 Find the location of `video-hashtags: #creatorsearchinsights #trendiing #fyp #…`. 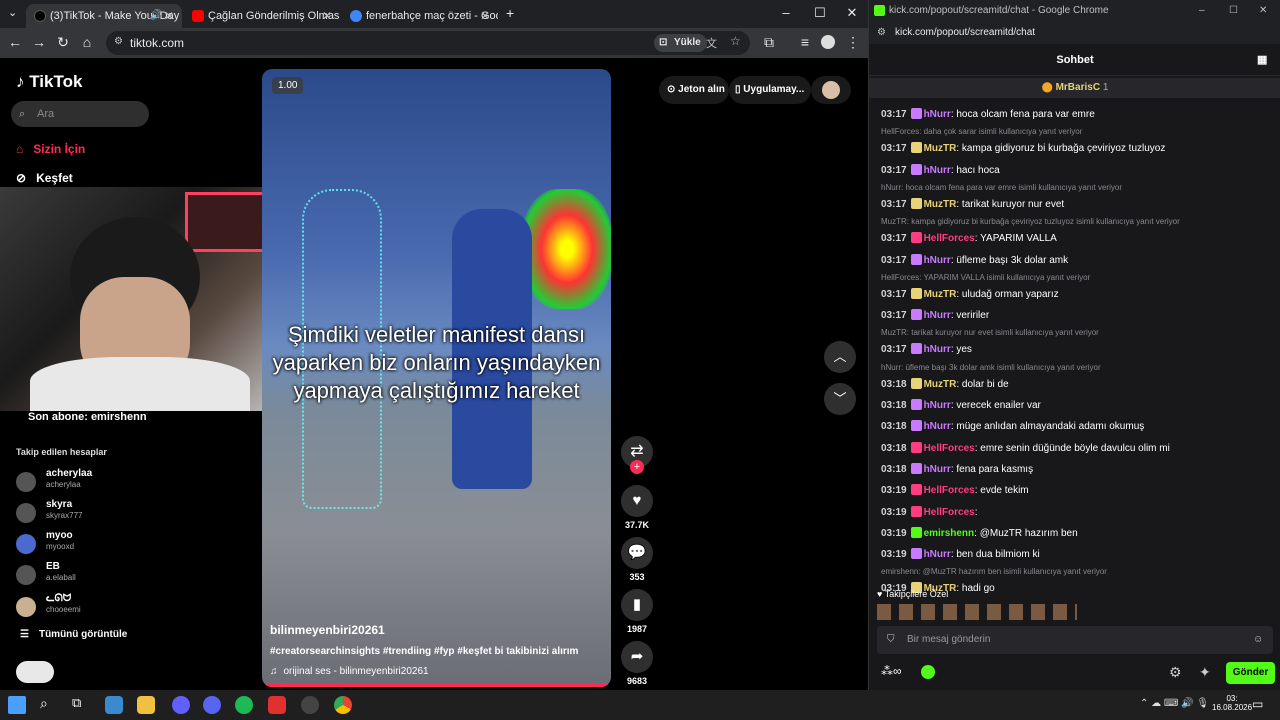

video-hashtags: #creatorsearchinsights #trendiing #fyp #… is located at coordinates (424, 651).